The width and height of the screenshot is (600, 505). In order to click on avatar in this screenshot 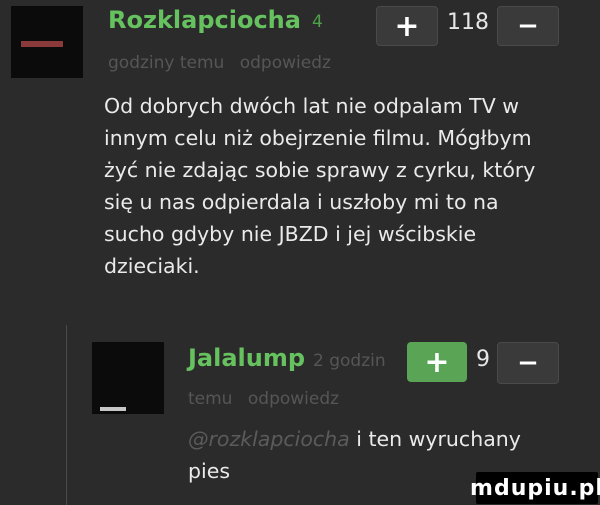, I will do `click(47, 42)`.